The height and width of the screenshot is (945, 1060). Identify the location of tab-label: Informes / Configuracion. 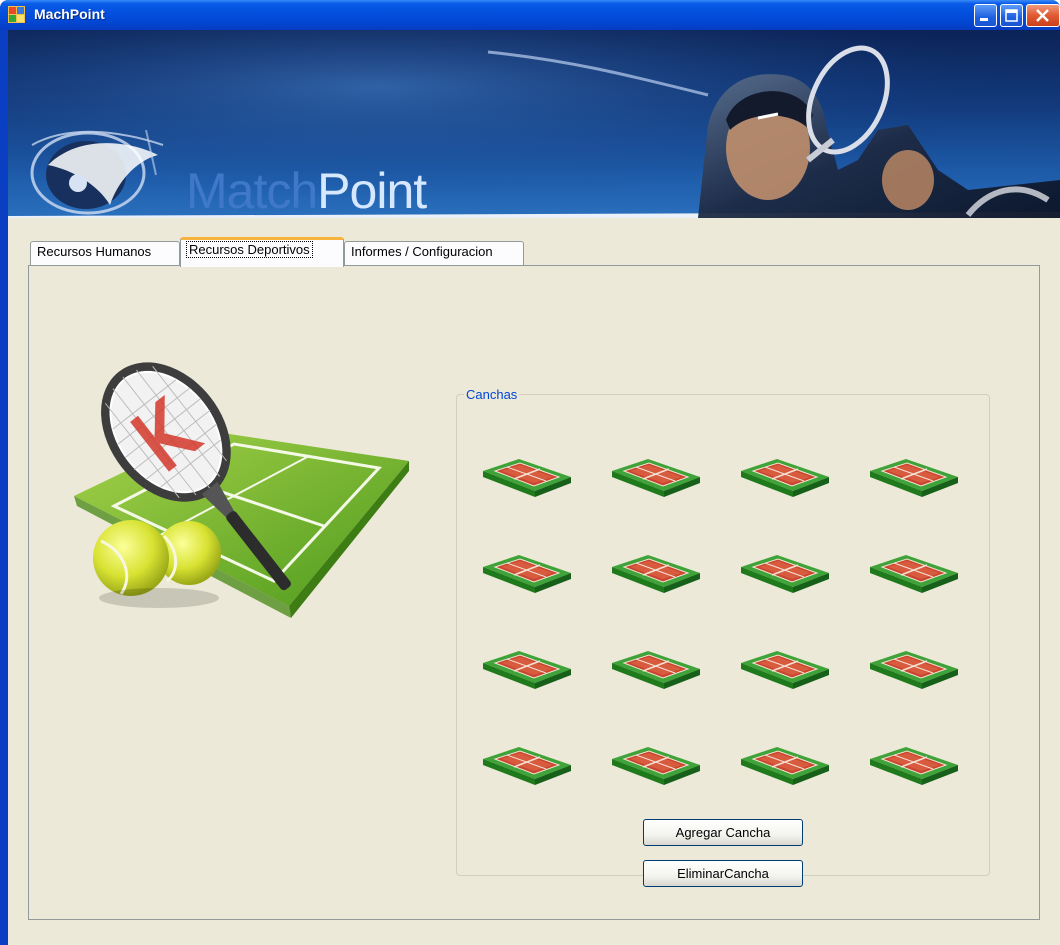
(422, 251).